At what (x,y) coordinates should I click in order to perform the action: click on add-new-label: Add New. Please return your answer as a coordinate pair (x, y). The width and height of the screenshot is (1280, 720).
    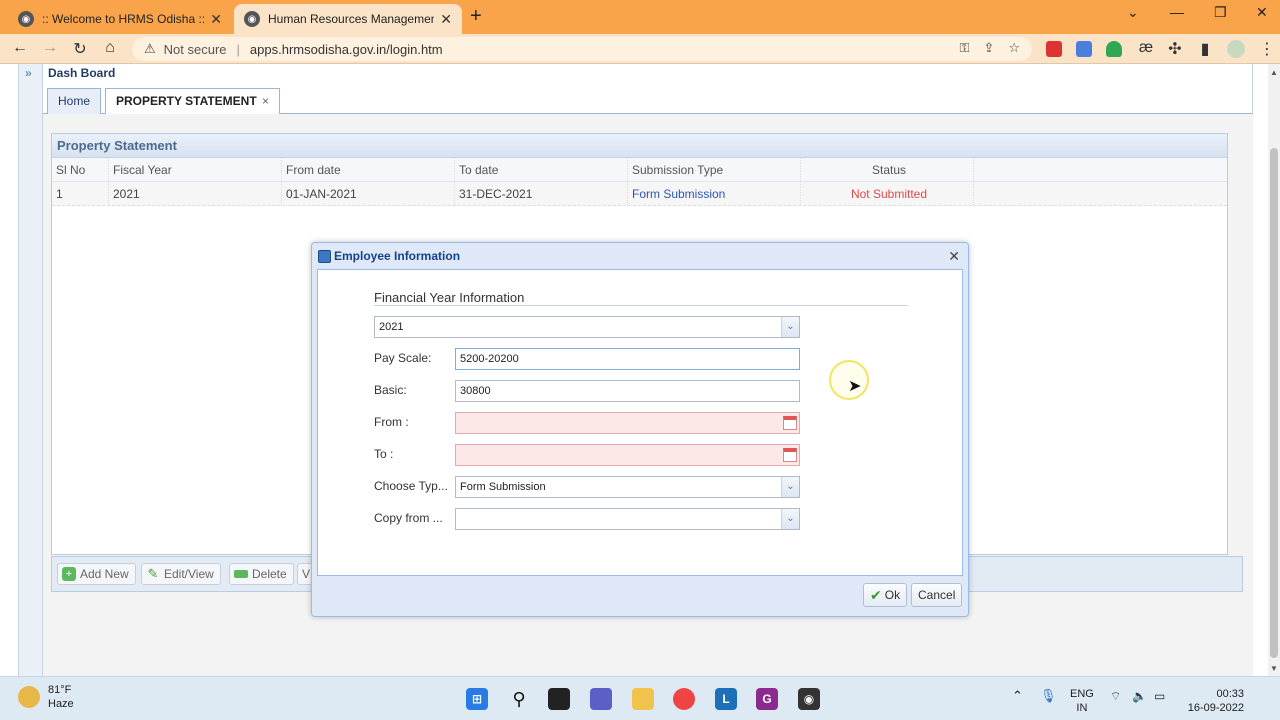
    Looking at the image, I should click on (104, 574).